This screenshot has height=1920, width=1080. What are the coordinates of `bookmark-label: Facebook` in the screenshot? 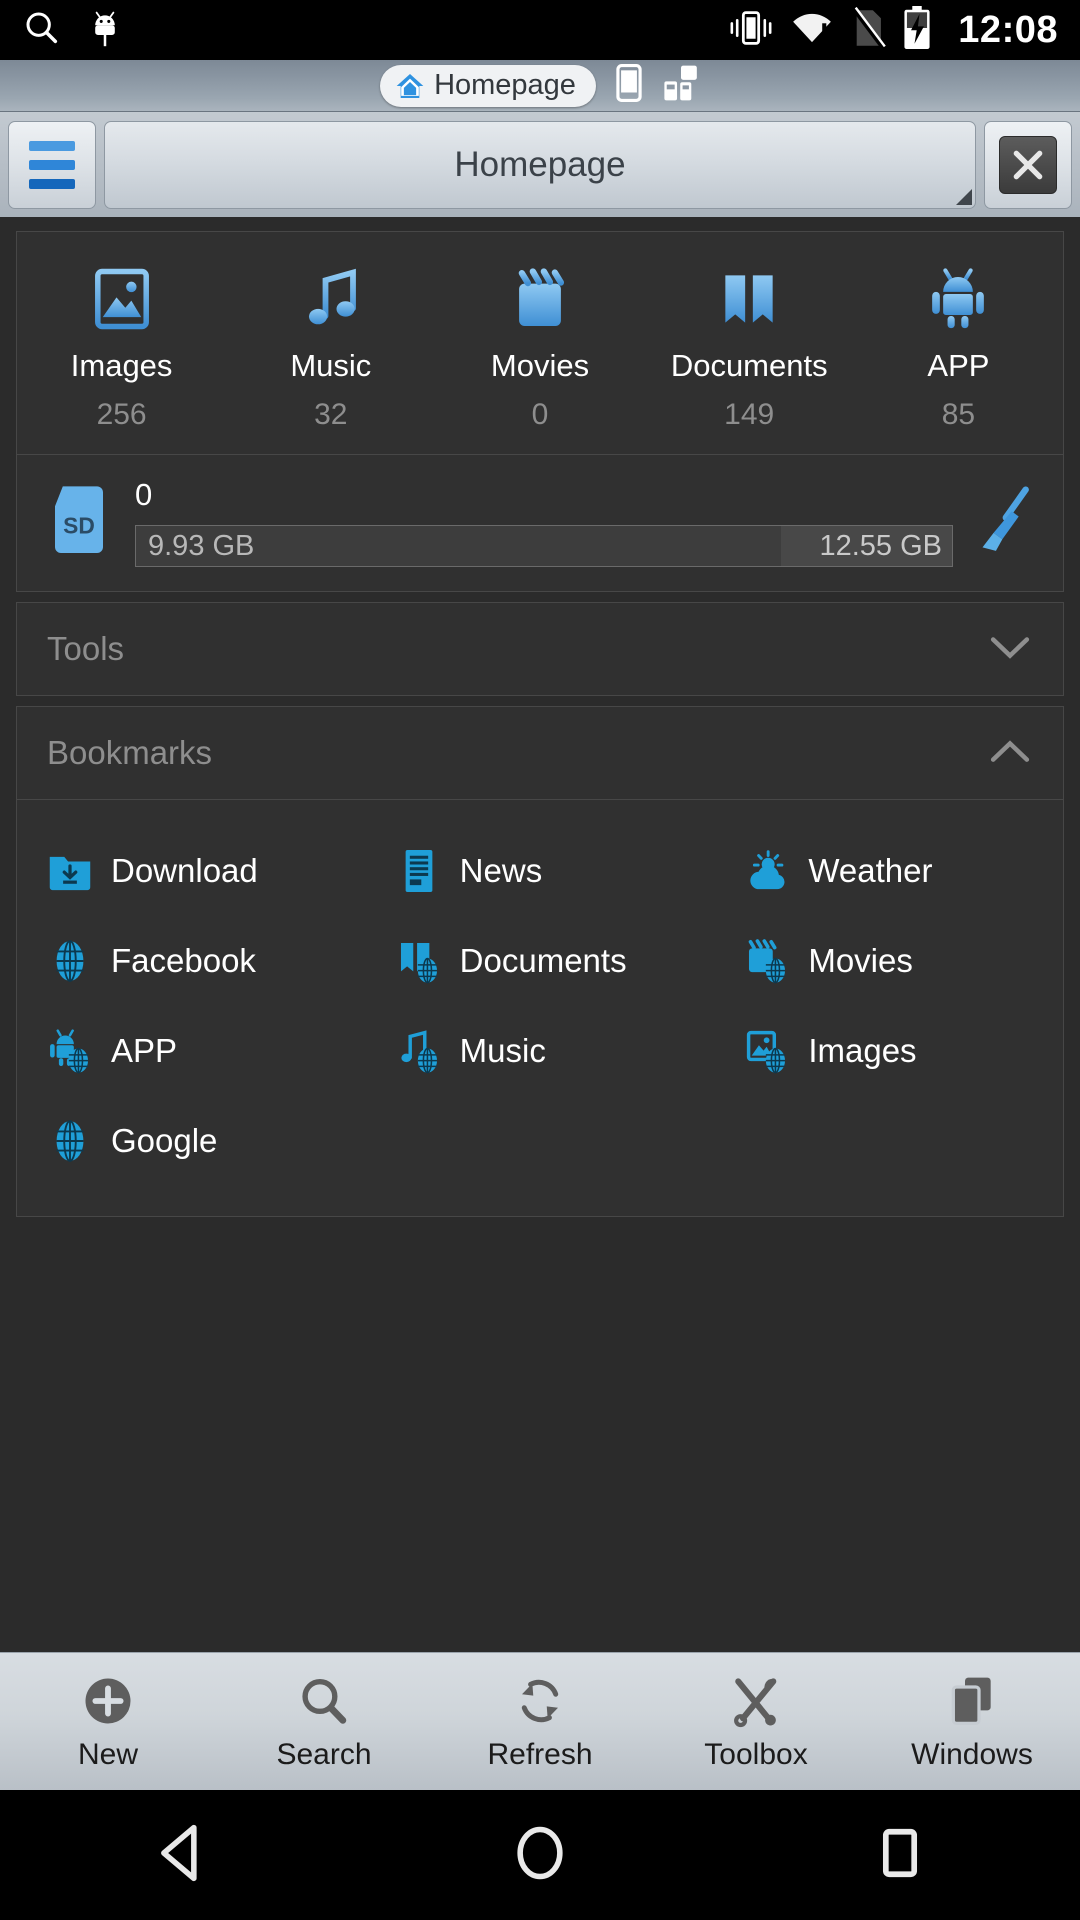 It's located at (183, 960).